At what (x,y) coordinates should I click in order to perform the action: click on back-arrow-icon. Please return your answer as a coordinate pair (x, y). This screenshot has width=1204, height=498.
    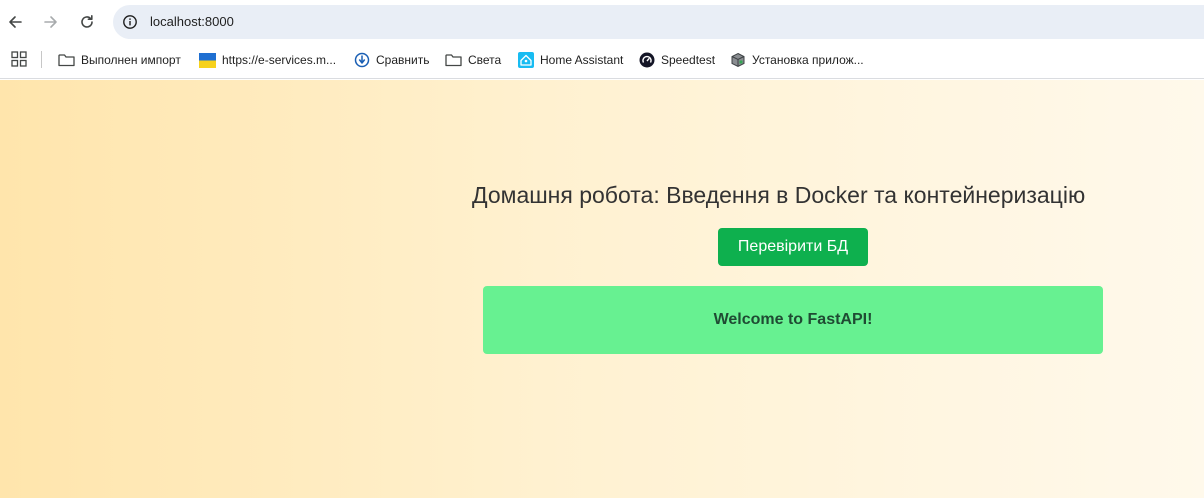
    Looking at the image, I should click on (15, 22).